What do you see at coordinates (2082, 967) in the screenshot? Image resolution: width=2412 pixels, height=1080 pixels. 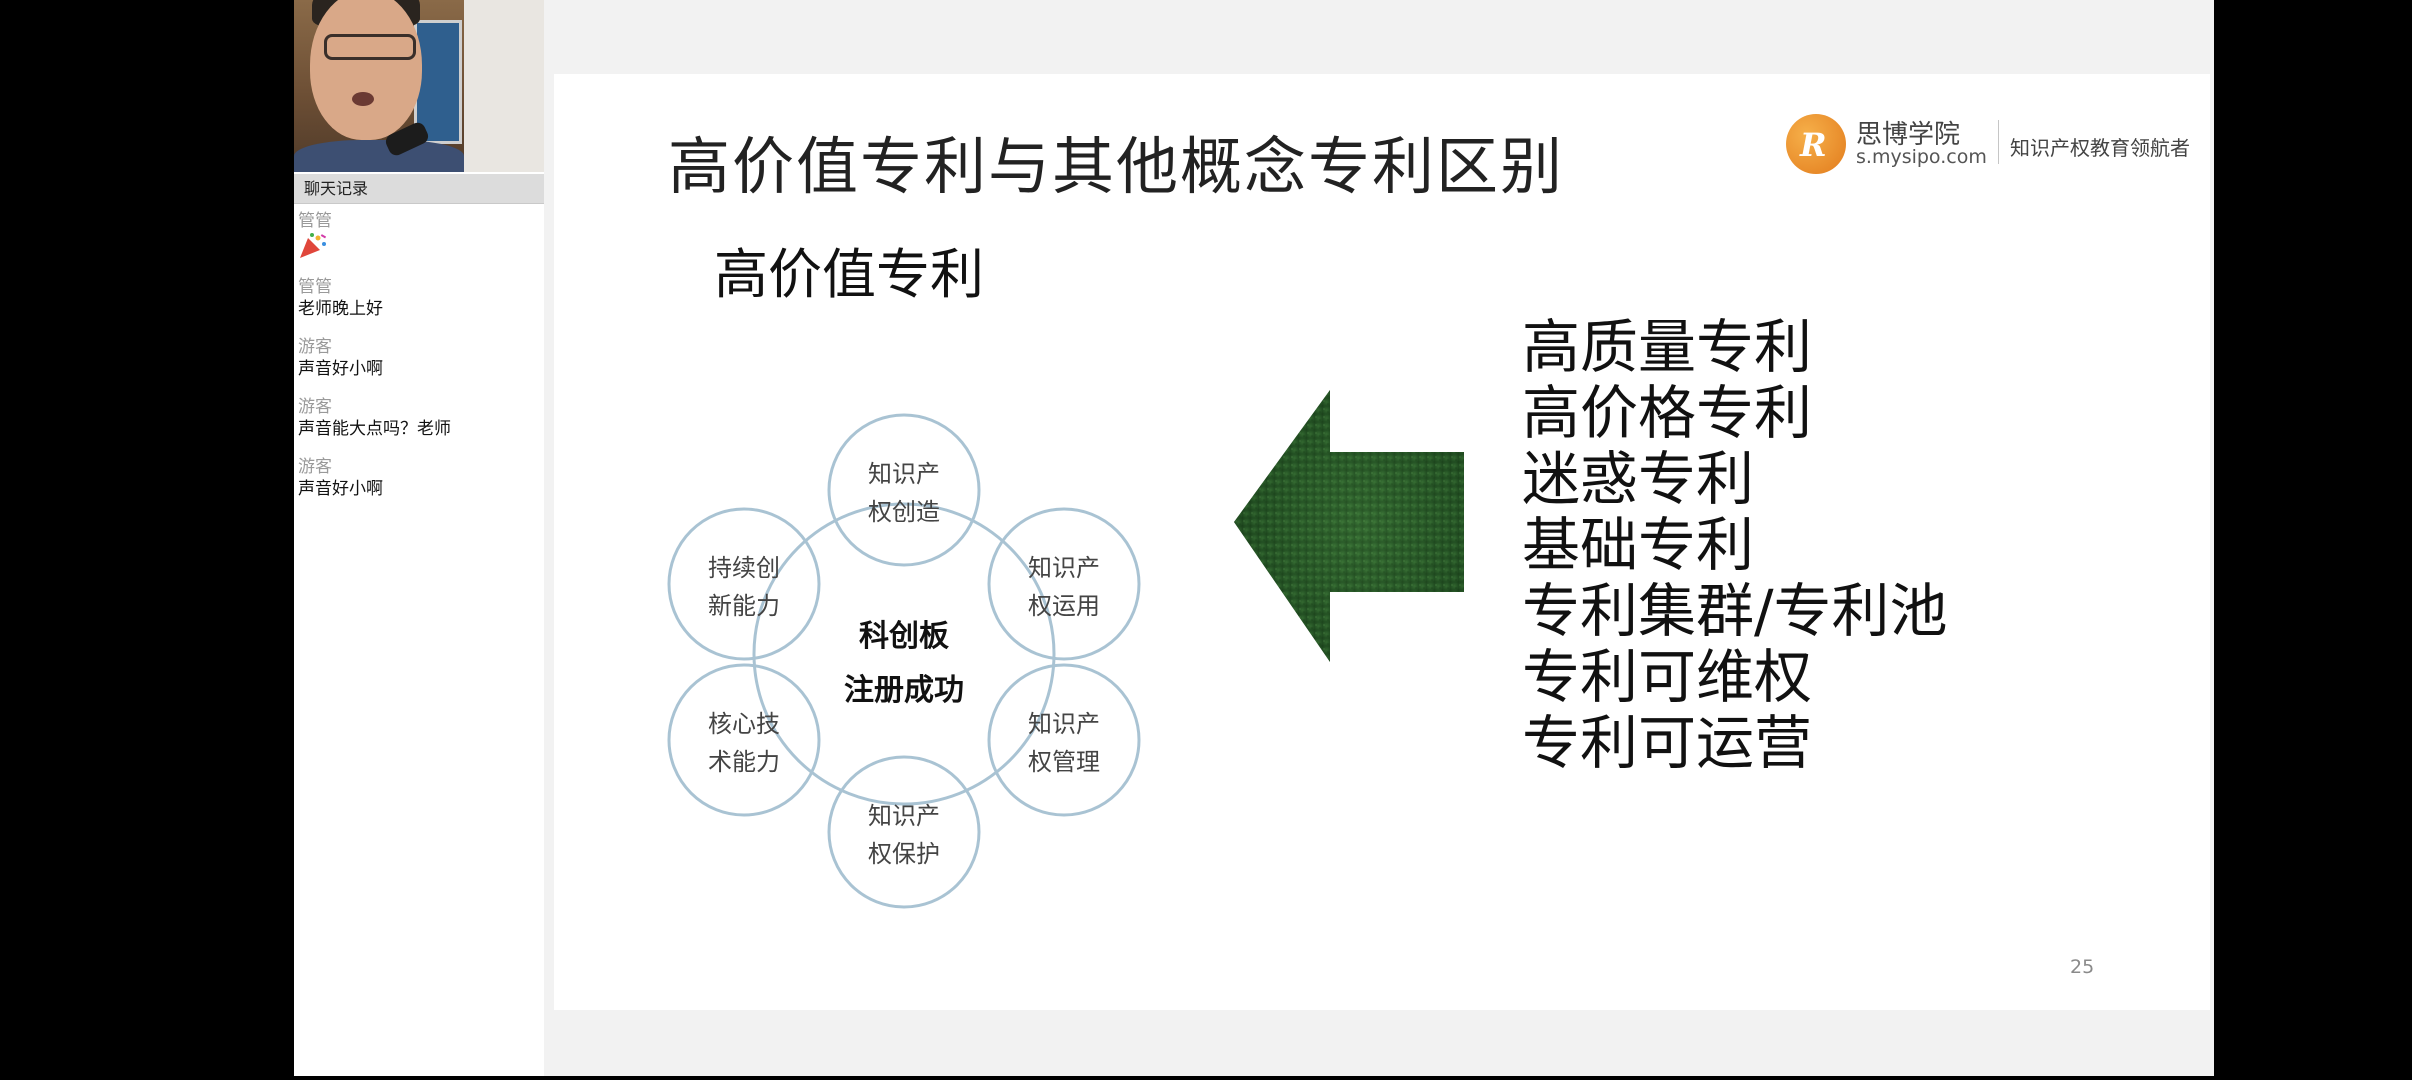 I see `page-number: 25` at bounding box center [2082, 967].